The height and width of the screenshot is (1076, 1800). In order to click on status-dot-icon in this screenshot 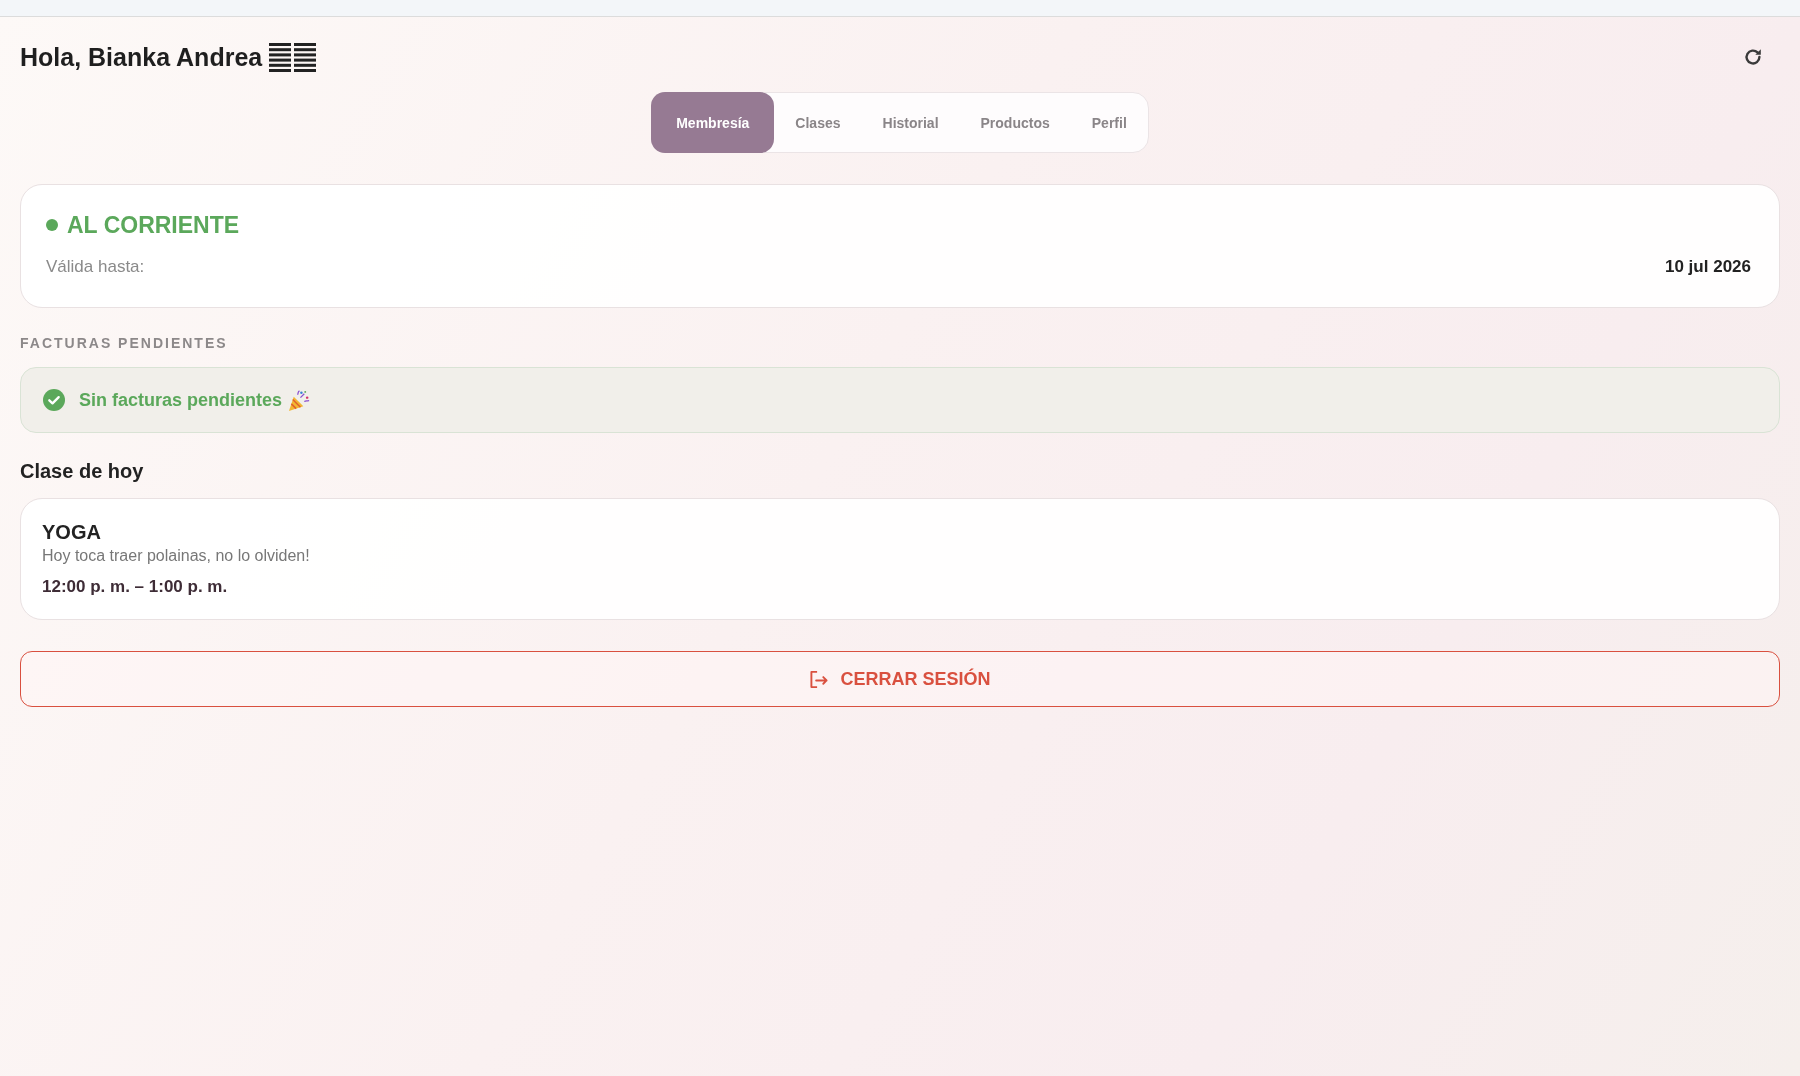, I will do `click(52, 225)`.